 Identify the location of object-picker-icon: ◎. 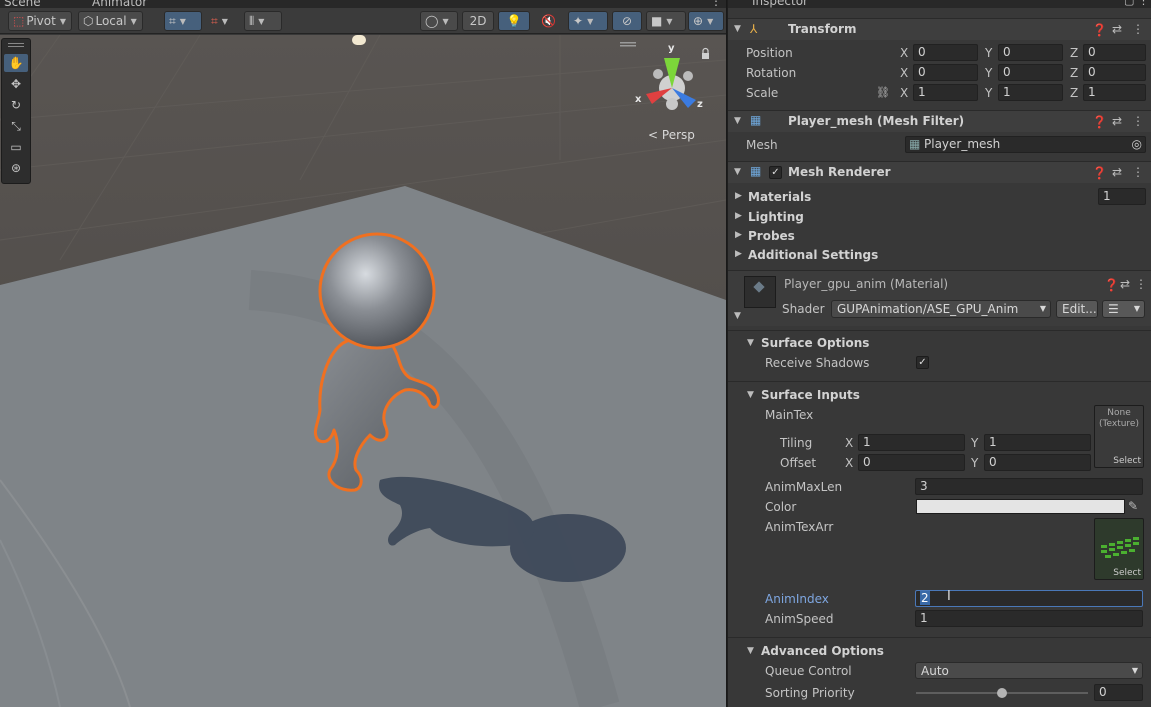
(1137, 144).